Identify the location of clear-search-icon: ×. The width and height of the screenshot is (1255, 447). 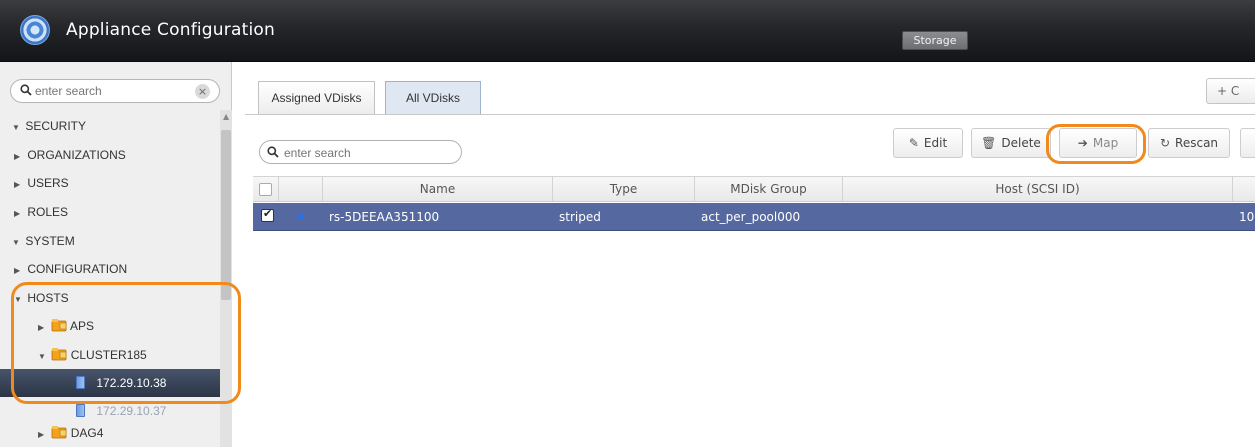
(202, 91).